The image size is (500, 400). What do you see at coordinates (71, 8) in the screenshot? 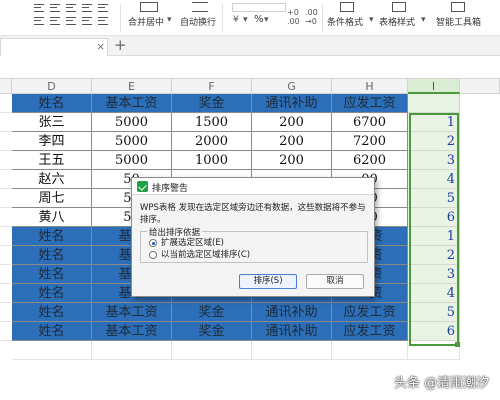
I see `align-middle-icon` at bounding box center [71, 8].